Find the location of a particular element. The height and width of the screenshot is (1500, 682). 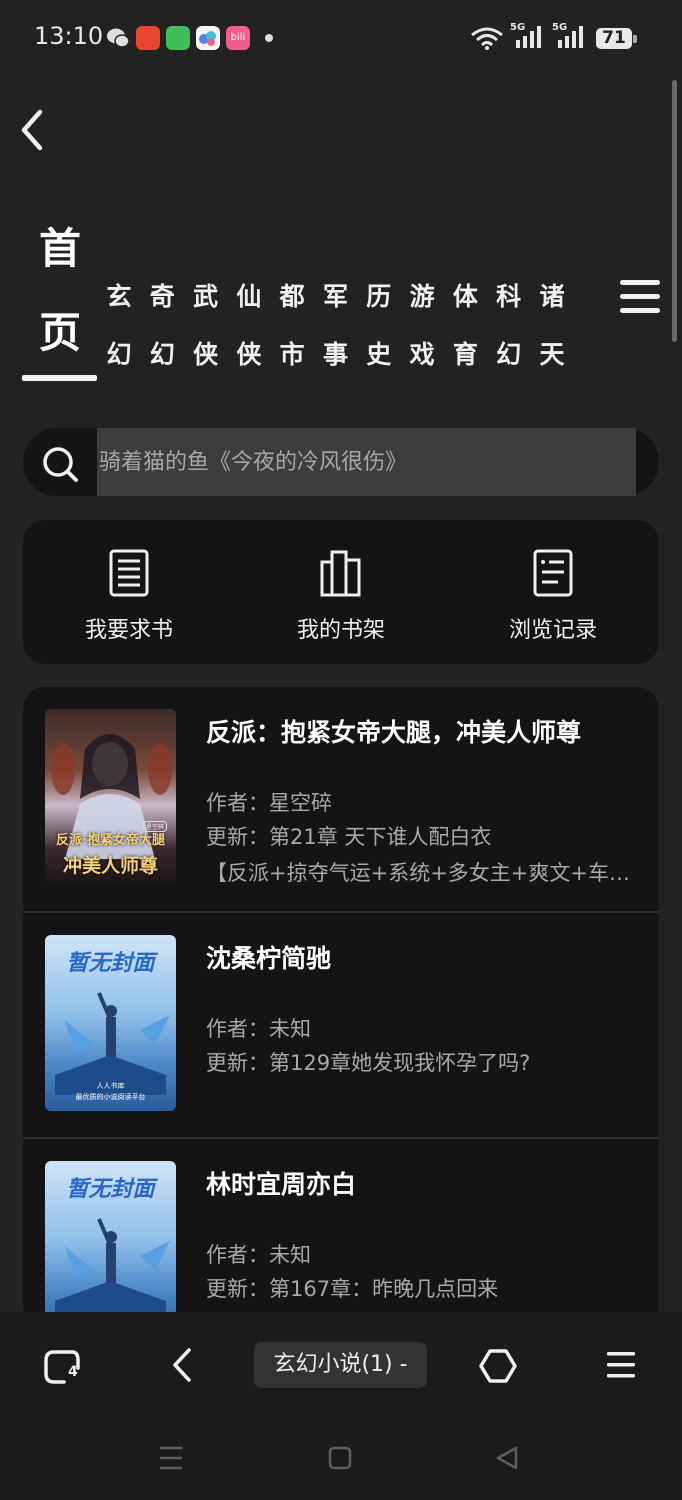

category-tab-char: 都 is located at coordinates (292, 296).